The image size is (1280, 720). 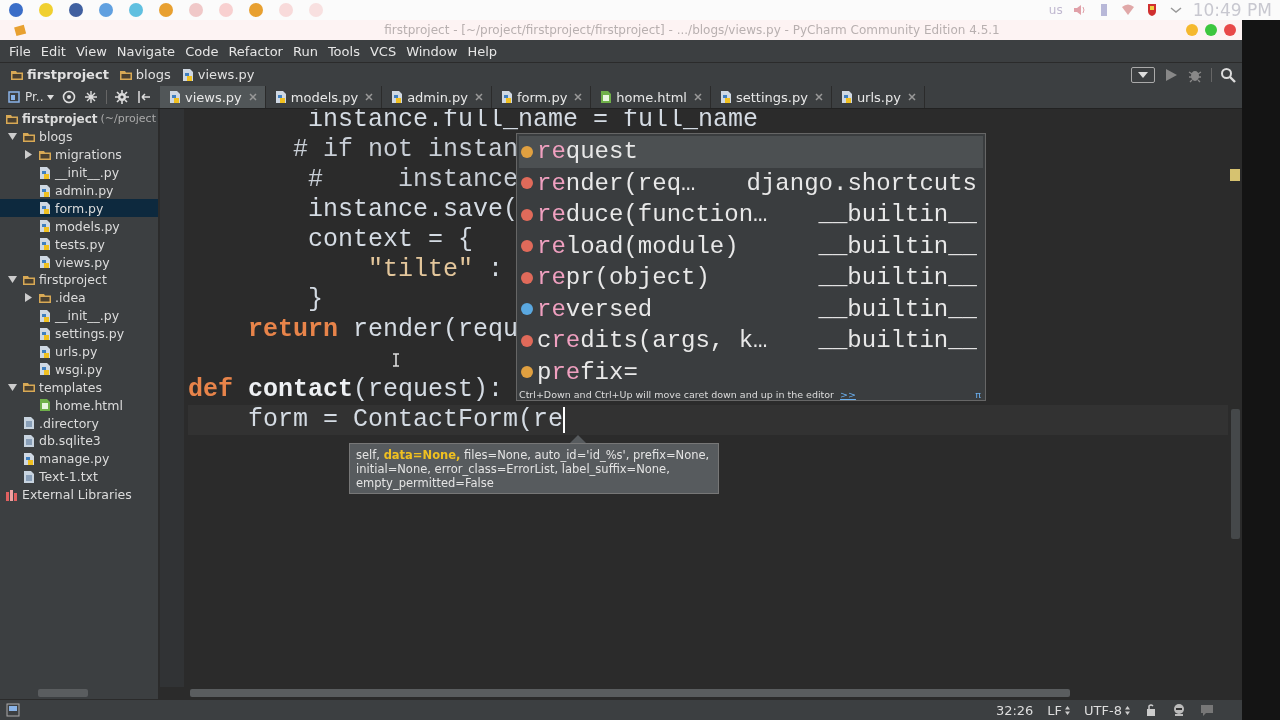 What do you see at coordinates (79, 280) in the screenshot?
I see `tree-item: firstproject` at bounding box center [79, 280].